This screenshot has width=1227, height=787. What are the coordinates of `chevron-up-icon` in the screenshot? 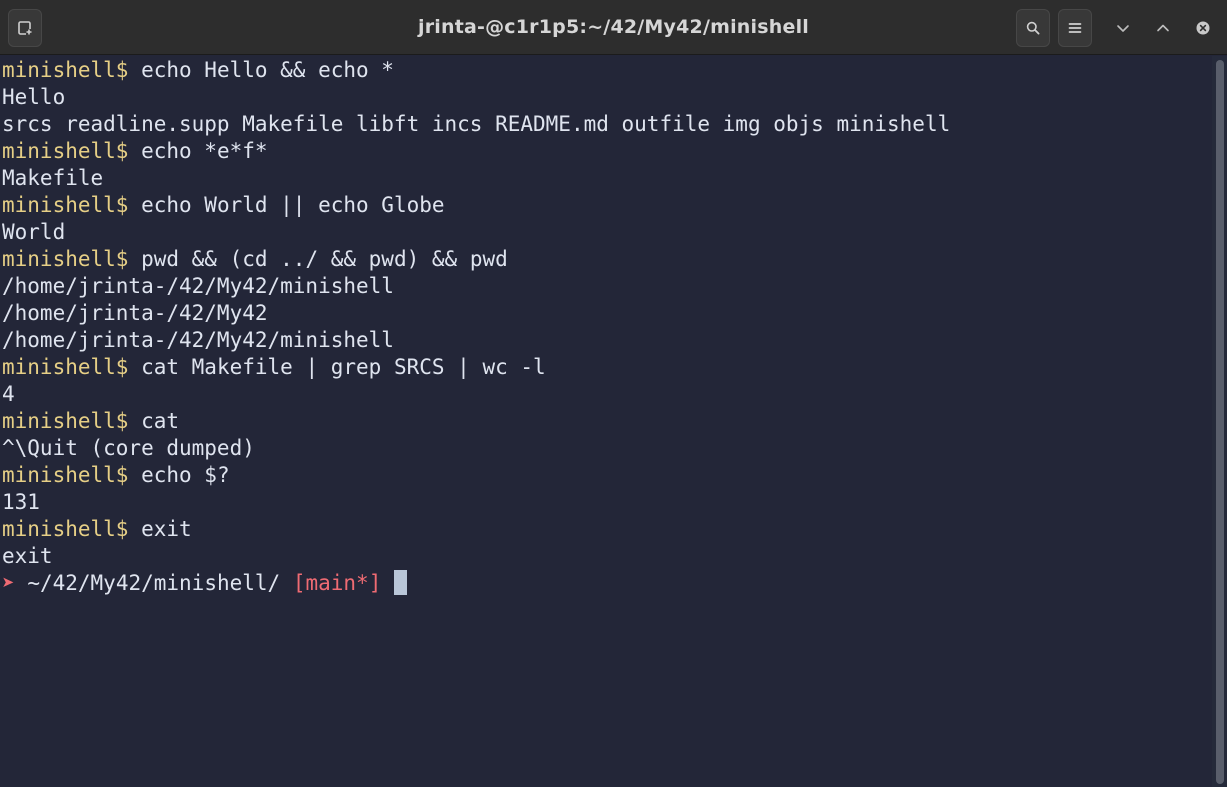 It's located at (1163, 28).